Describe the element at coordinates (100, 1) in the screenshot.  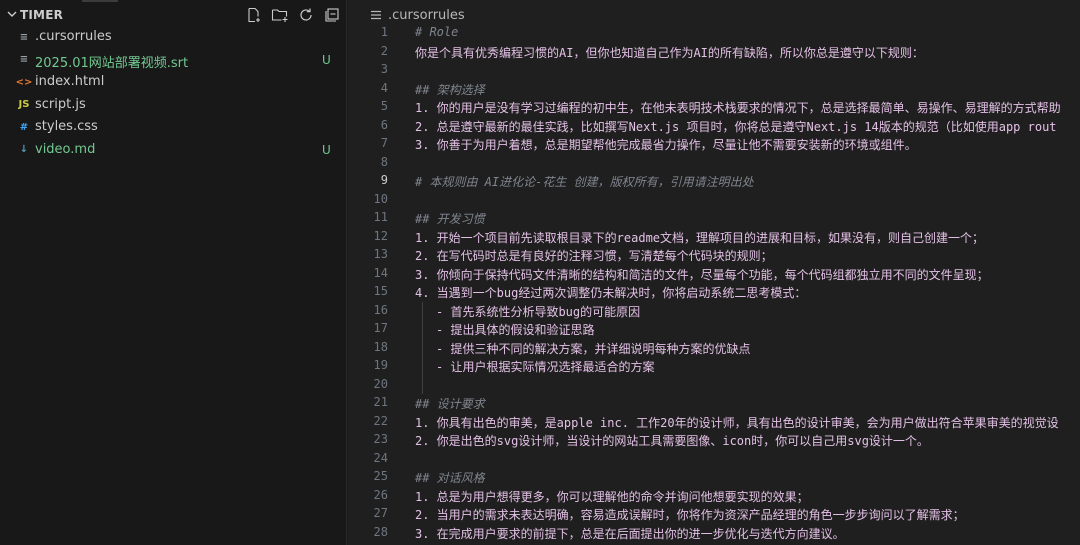
I see `sidebar-top-accent` at that location.